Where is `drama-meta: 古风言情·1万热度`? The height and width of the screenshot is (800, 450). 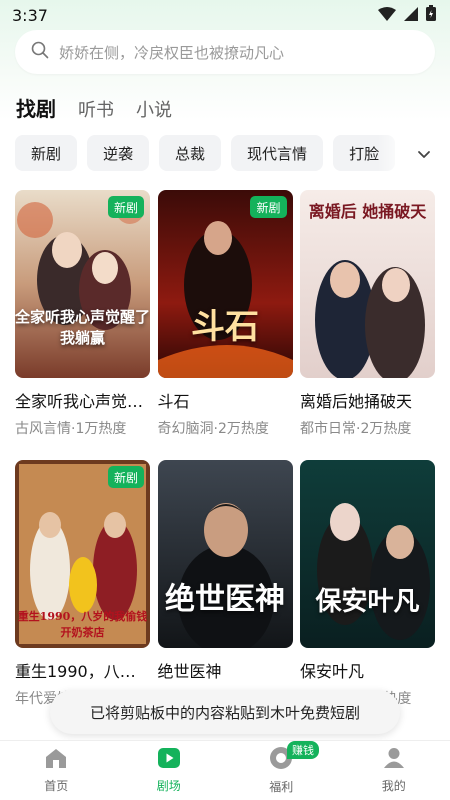
drama-meta: 古风言情·1万热度 is located at coordinates (71, 429).